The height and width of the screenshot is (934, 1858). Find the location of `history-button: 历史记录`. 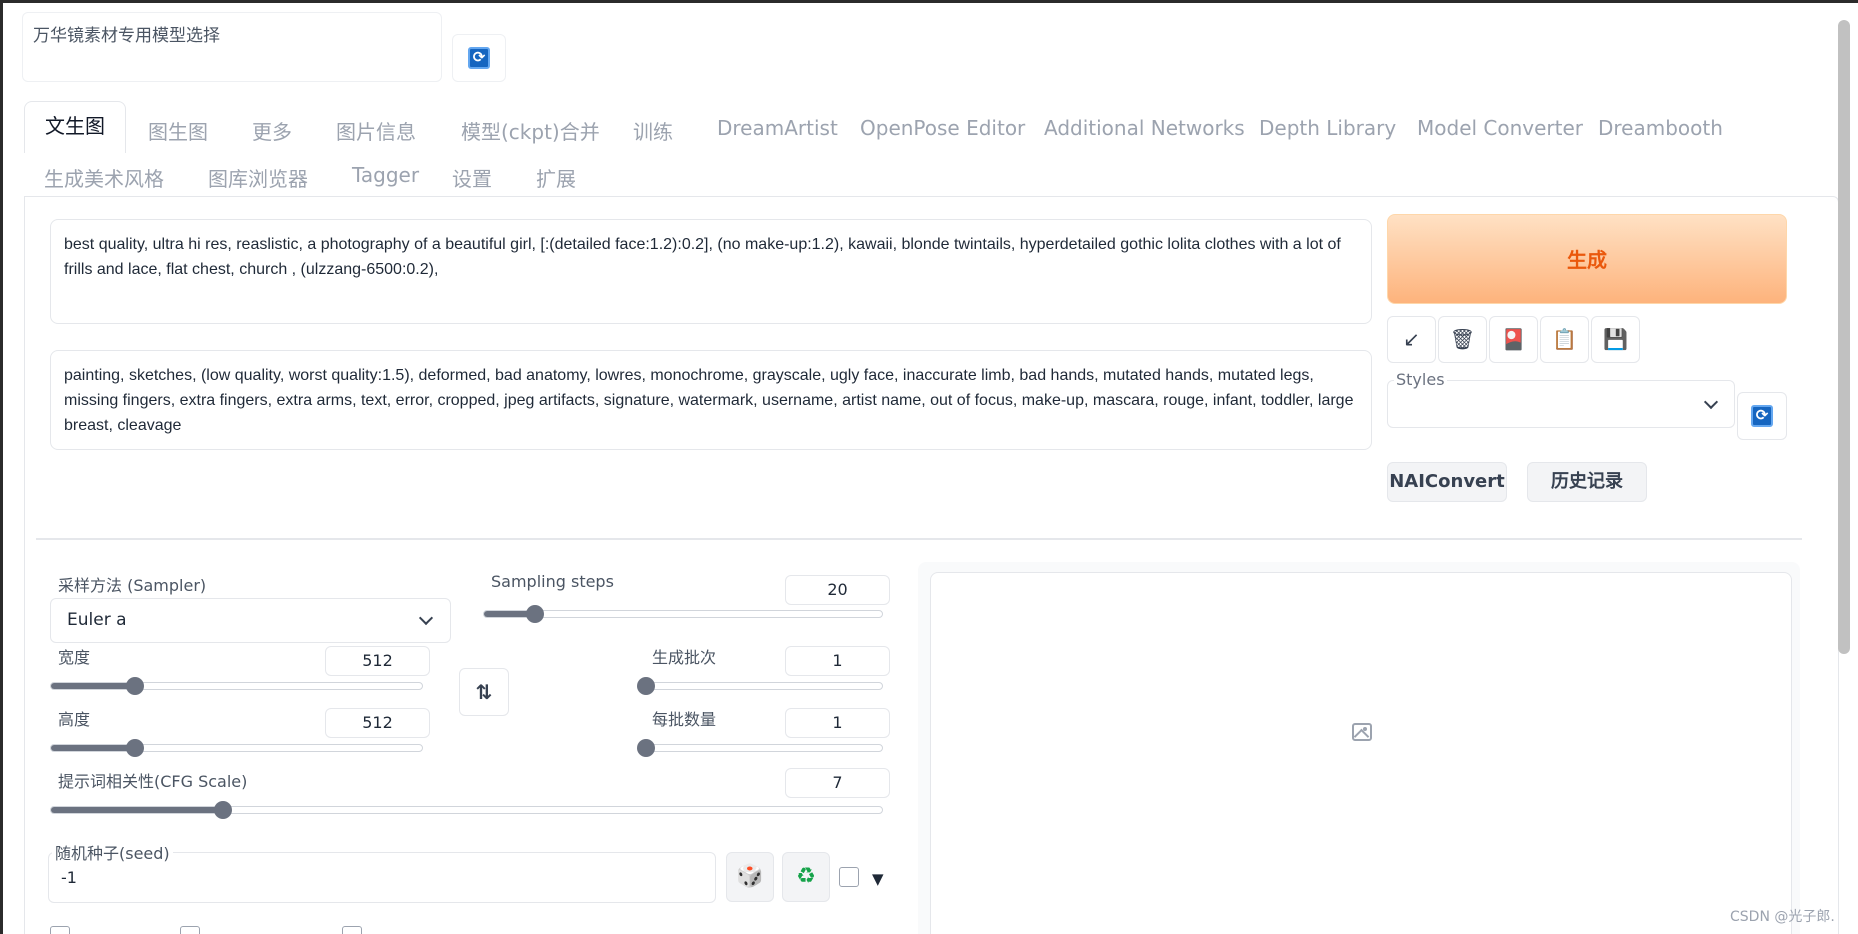

history-button: 历史记录 is located at coordinates (1587, 482).